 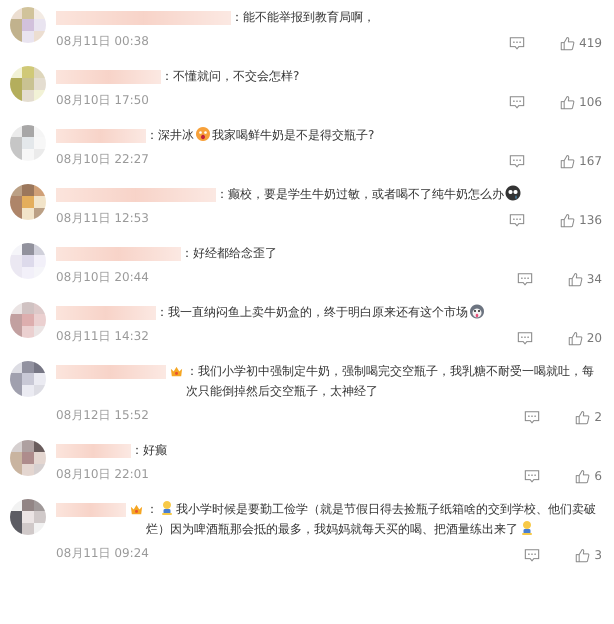 What do you see at coordinates (390, 381) in the screenshot?
I see `comment-text: ：我们小学初中强制定牛奶，强制喝完交空瓶子，我乳糖不耐受一喝就吐，每次只能倒掉然后交空瓶子，太神经了` at bounding box center [390, 381].